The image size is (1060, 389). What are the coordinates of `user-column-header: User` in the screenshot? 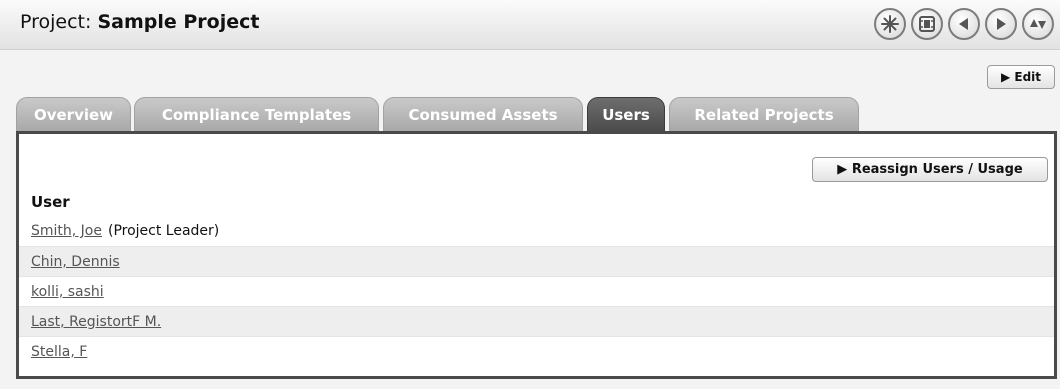 It's located at (50, 202).